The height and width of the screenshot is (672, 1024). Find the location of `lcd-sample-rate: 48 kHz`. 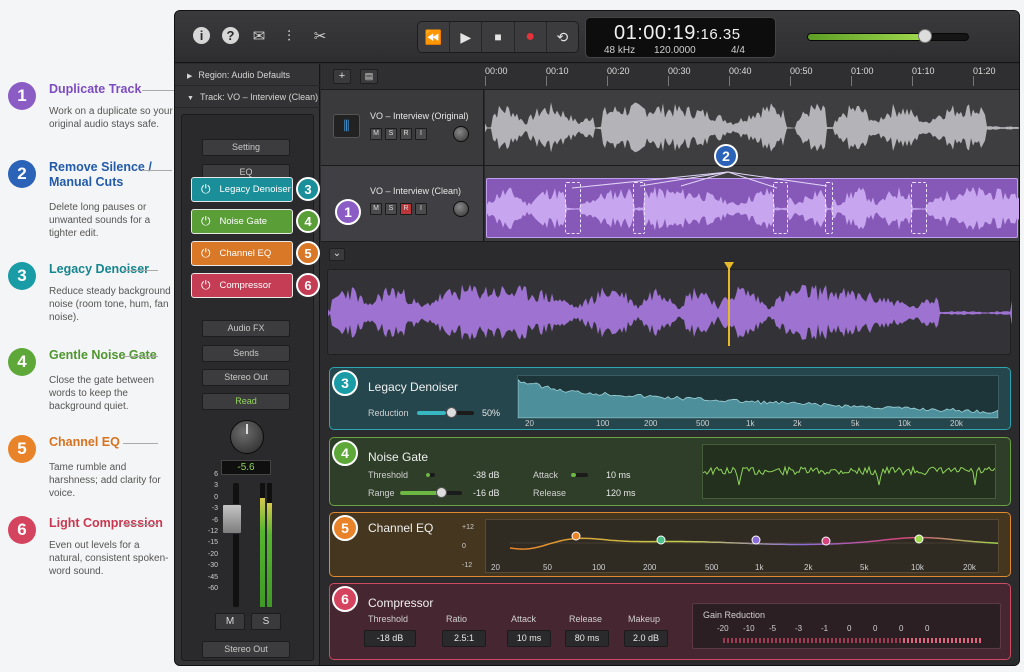

lcd-sample-rate: 48 kHz is located at coordinates (620, 50).